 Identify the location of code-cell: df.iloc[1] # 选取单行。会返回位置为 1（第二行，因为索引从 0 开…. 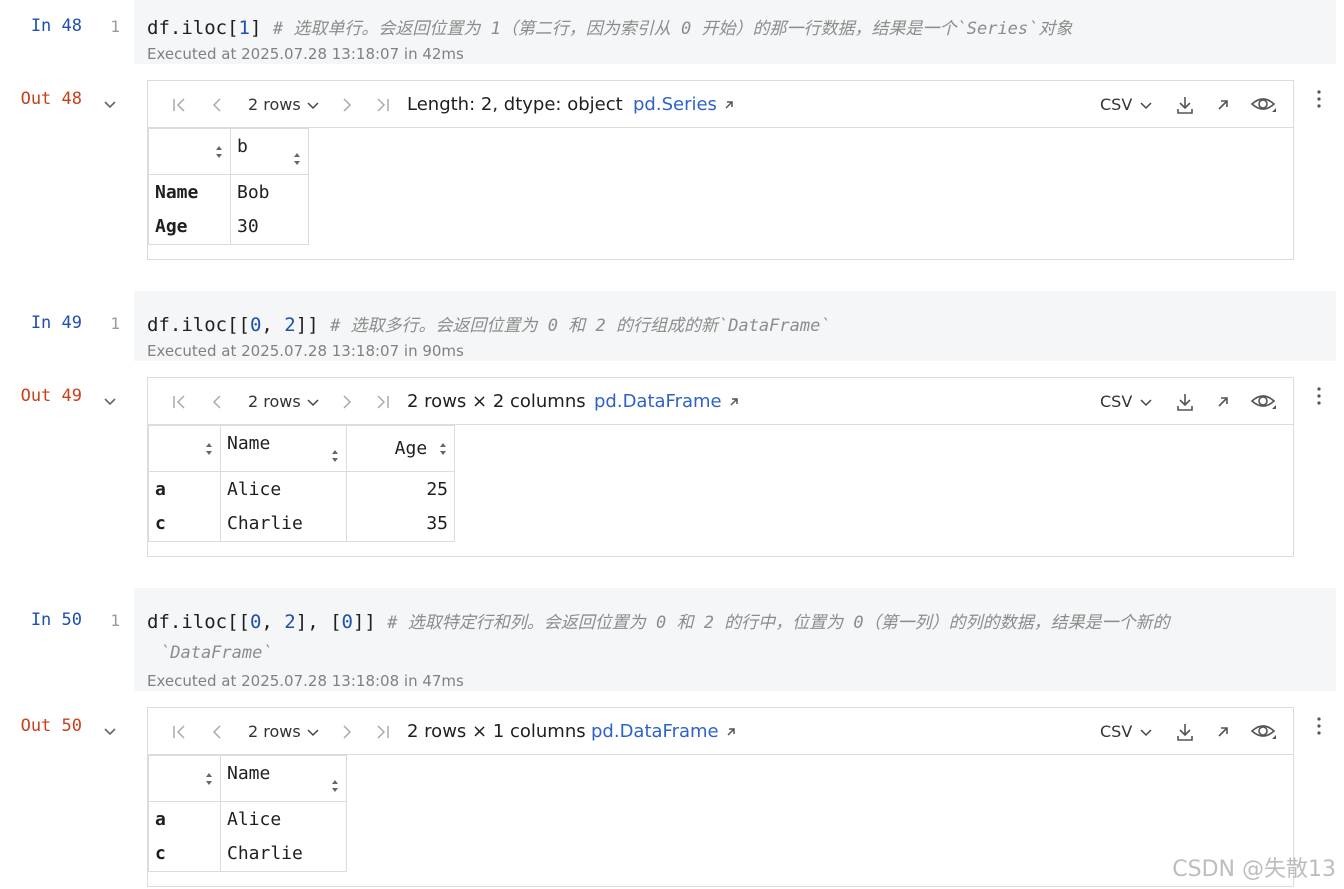
(735, 32).